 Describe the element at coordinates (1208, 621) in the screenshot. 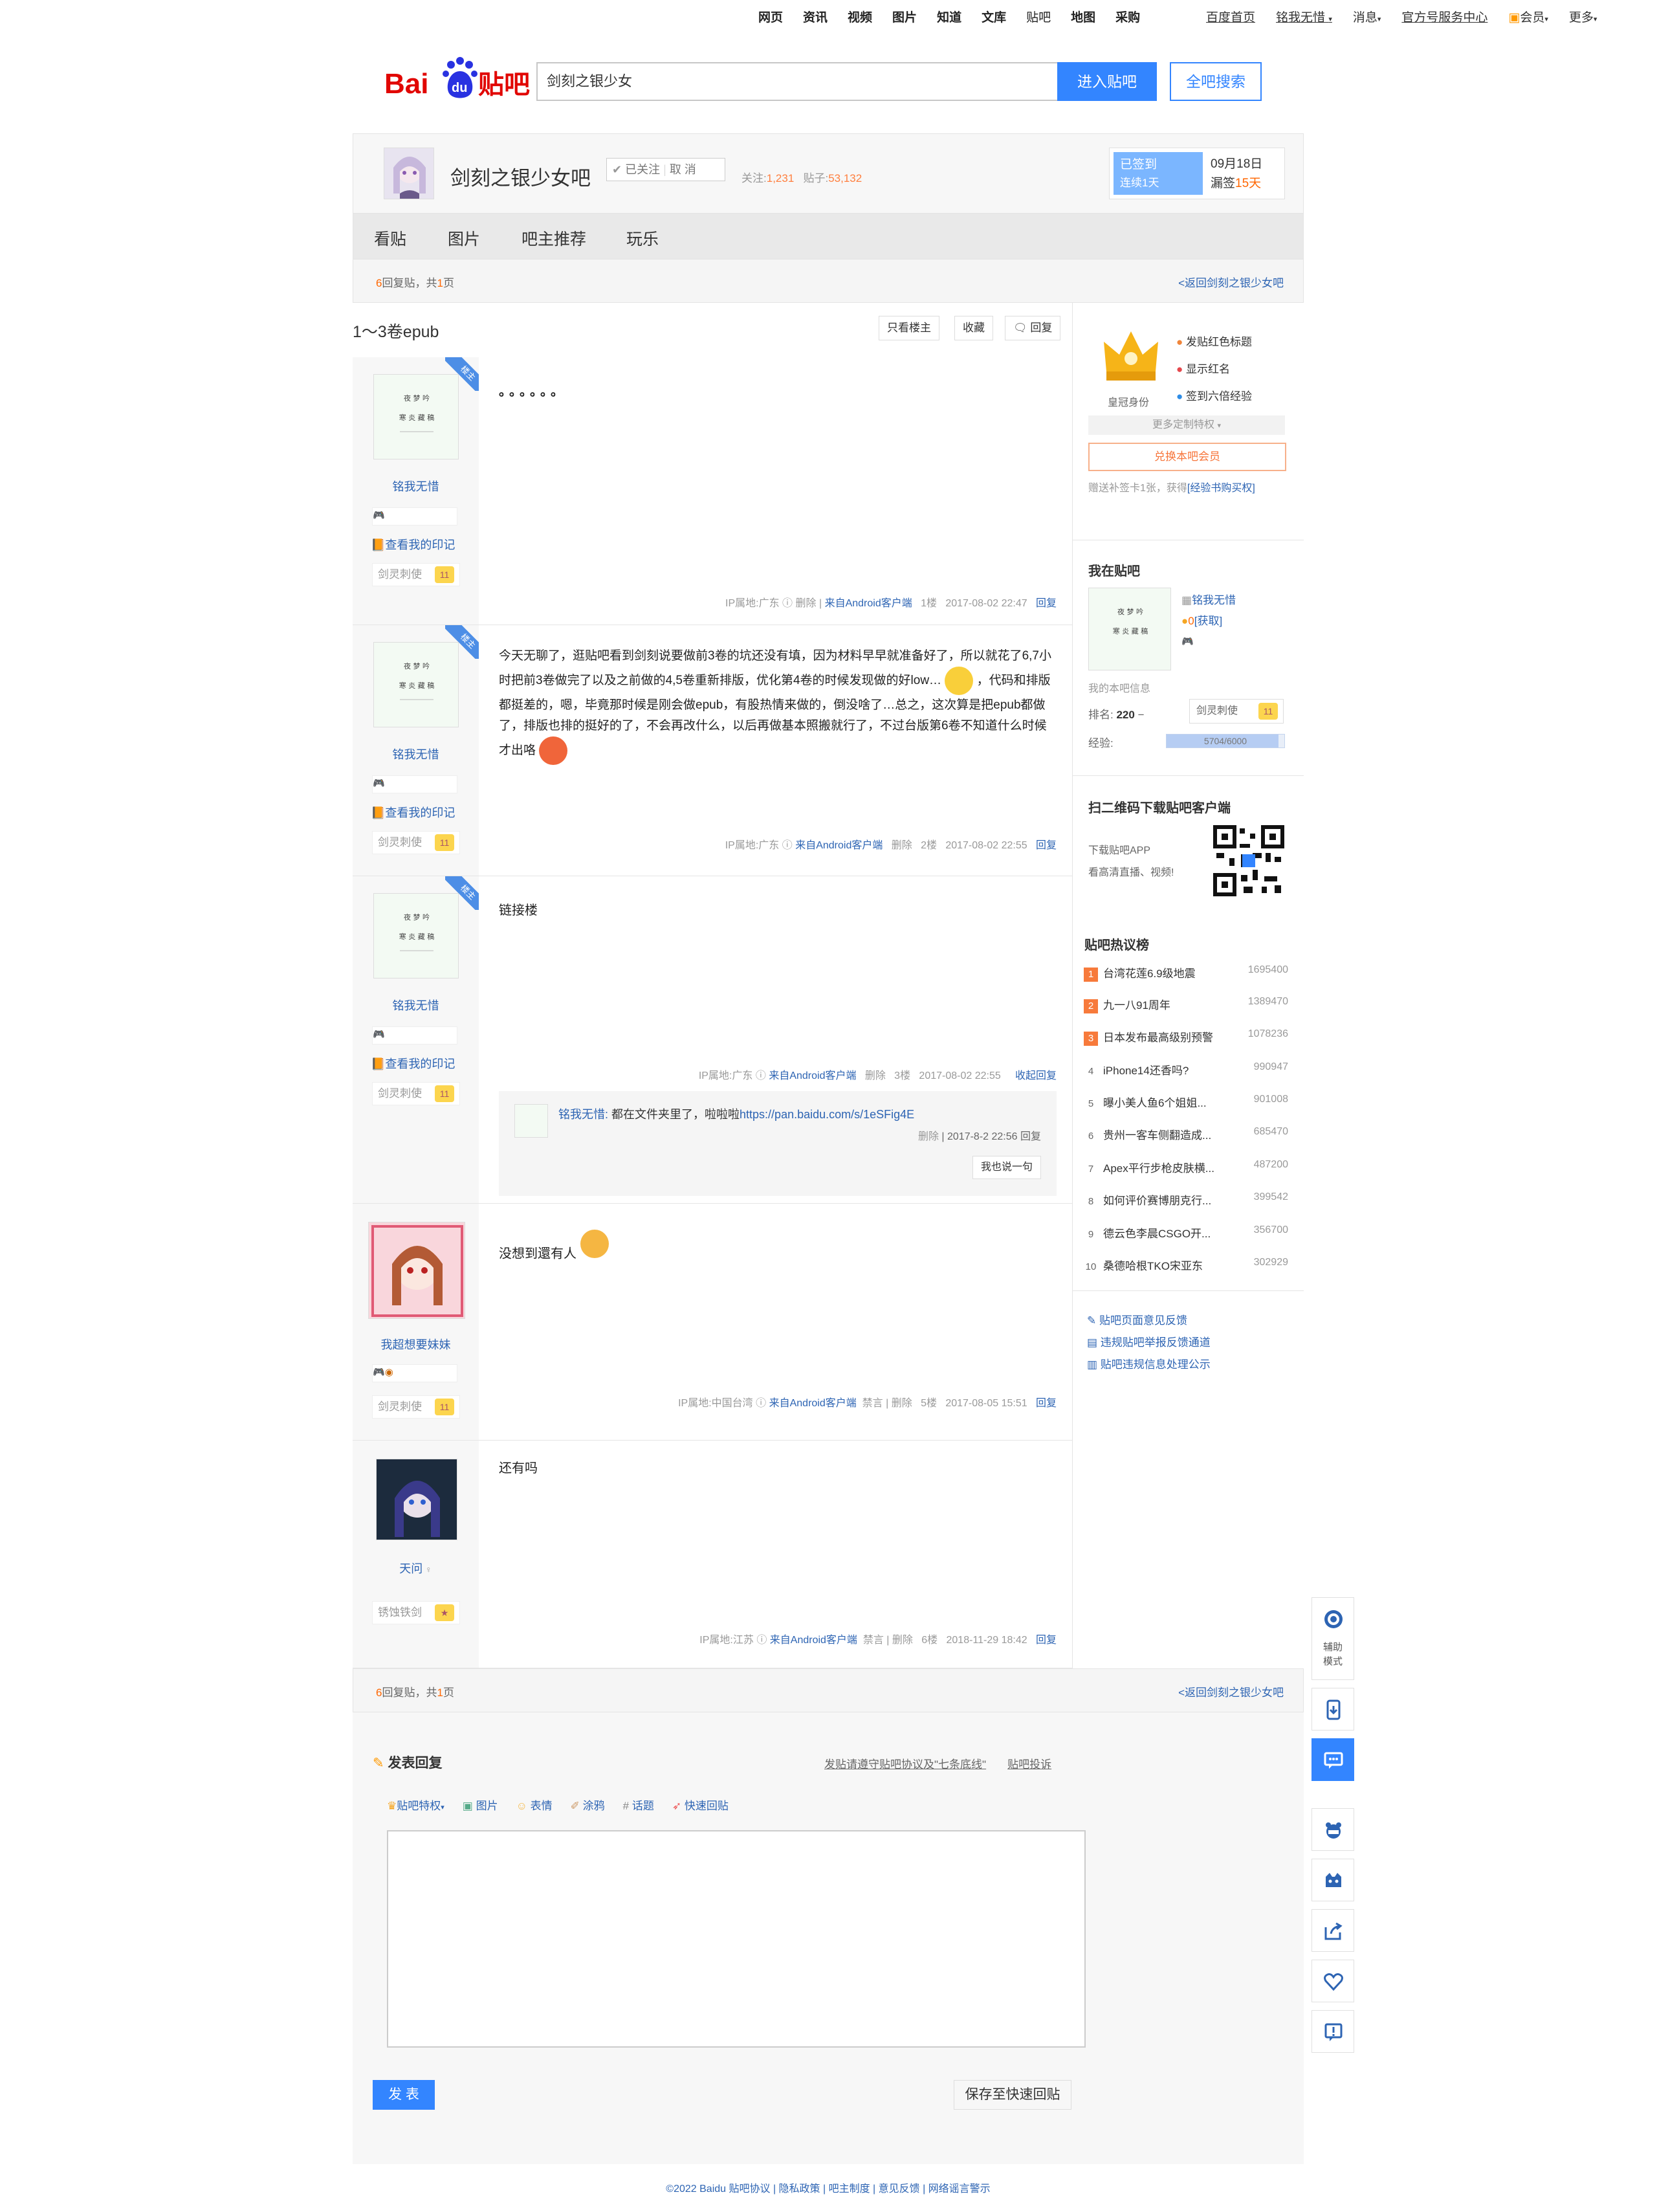

I see `get-tbean-link: [获取]` at that location.